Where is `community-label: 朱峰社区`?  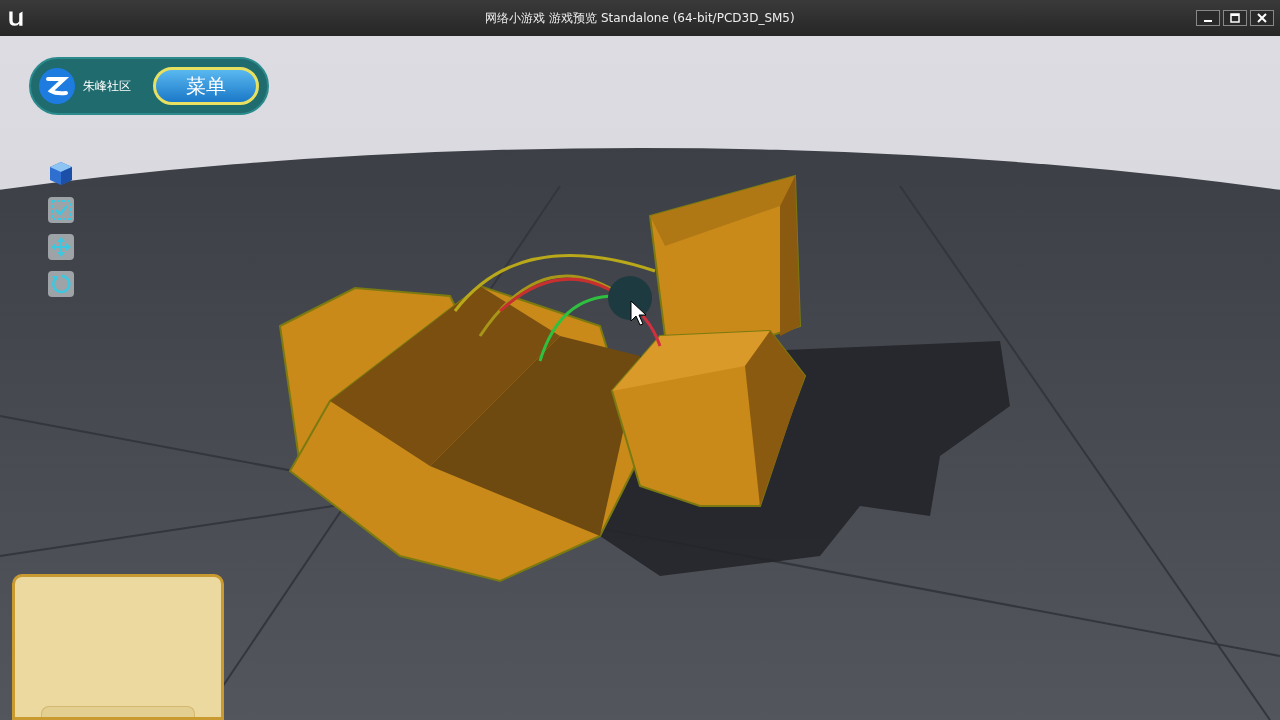 community-label: 朱峰社区 is located at coordinates (107, 86).